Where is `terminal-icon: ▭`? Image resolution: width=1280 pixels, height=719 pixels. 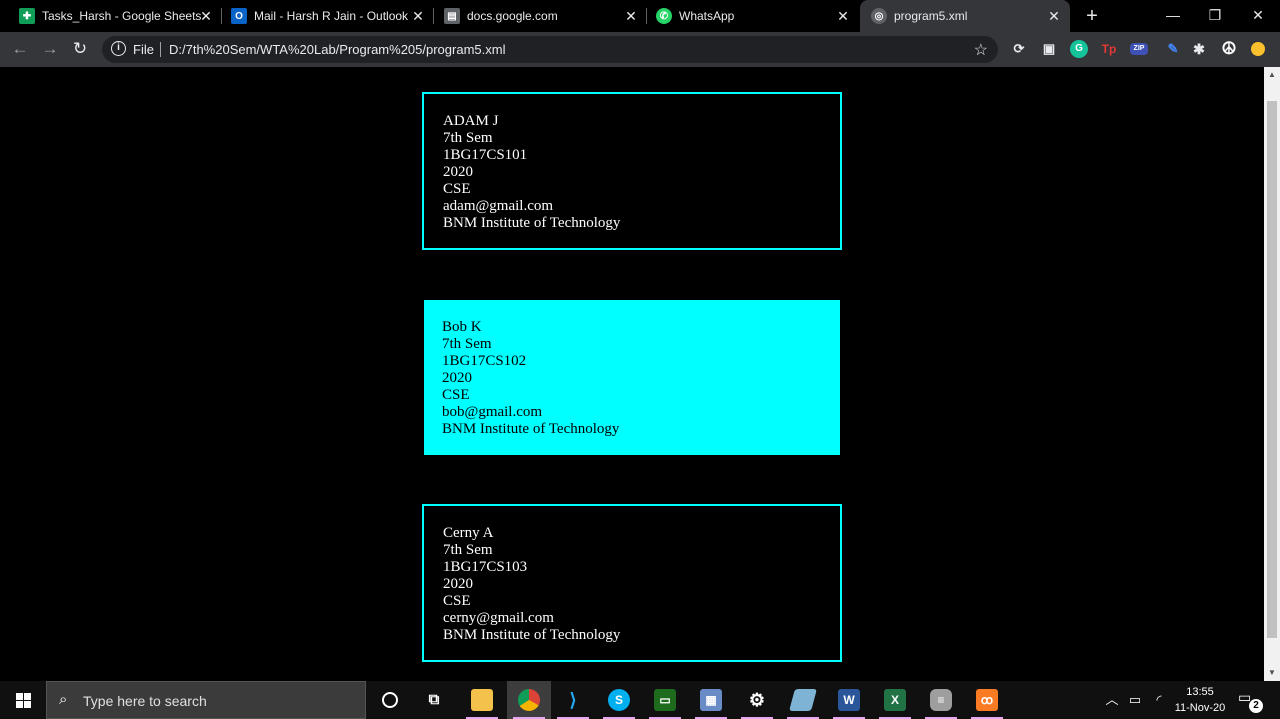 terminal-icon: ▭ is located at coordinates (665, 700).